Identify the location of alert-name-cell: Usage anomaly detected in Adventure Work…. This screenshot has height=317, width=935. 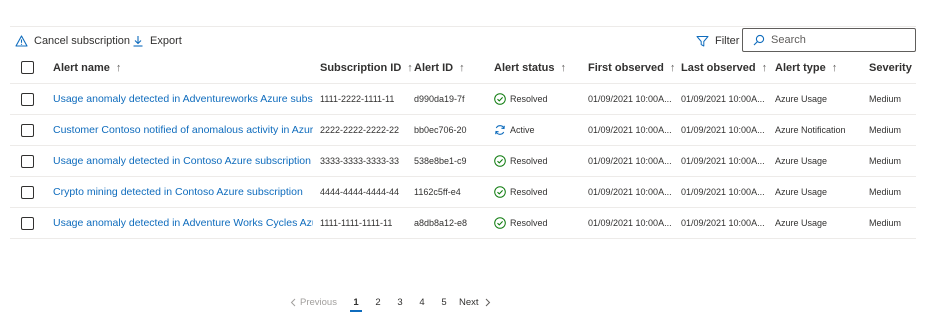
(183, 223).